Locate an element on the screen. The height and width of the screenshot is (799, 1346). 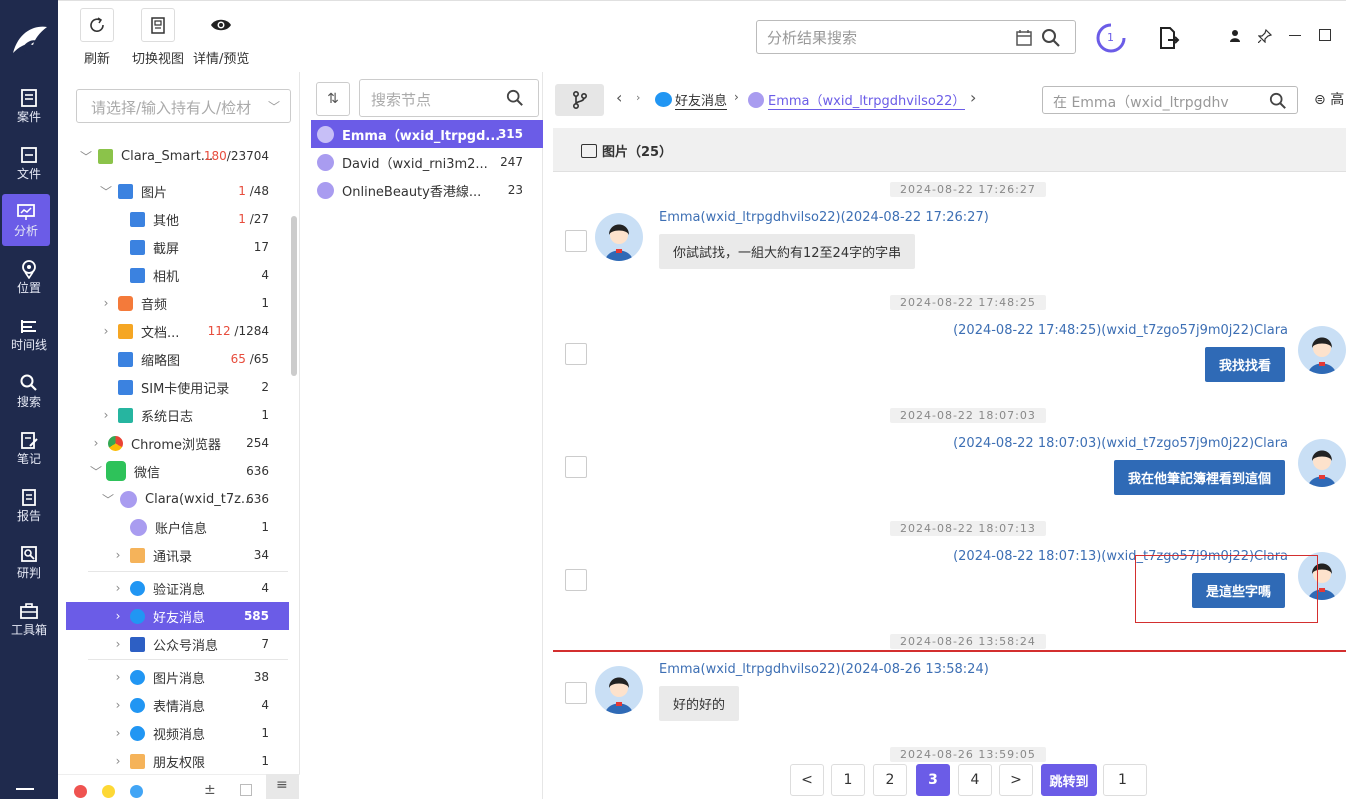
jump-button: 跳转到 is located at coordinates (1069, 780).